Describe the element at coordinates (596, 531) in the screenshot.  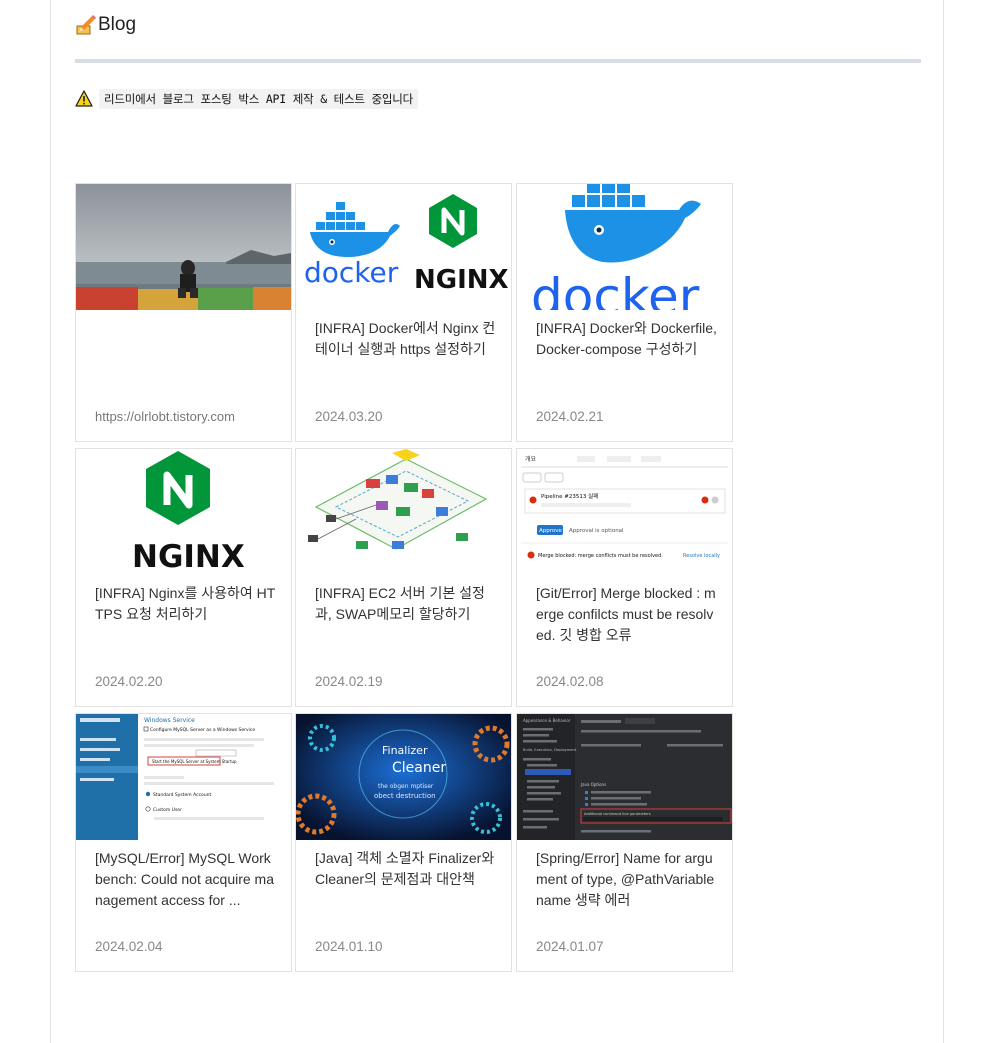
I see `svg-text: Approval is optional` at that location.